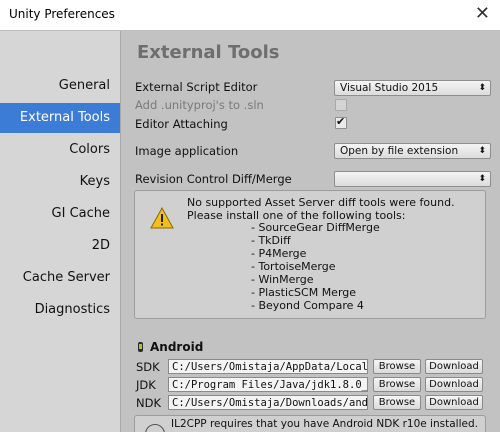  Describe the element at coordinates (454, 366) in the screenshot. I see `sdk-download-button: Download` at that location.